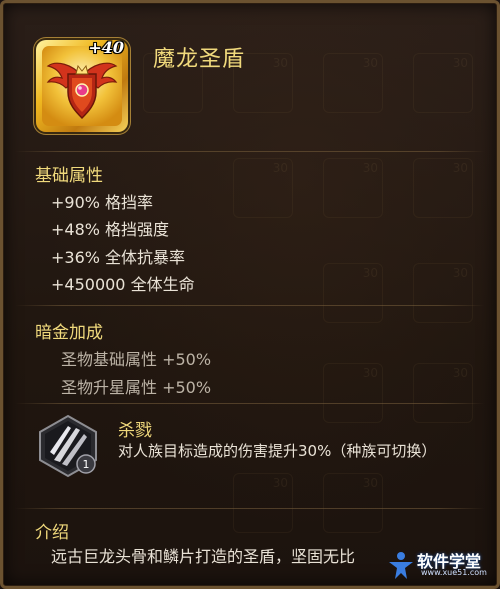 This screenshot has height=589, width=500. I want to click on item-icon-frame: +40, so click(82, 85).